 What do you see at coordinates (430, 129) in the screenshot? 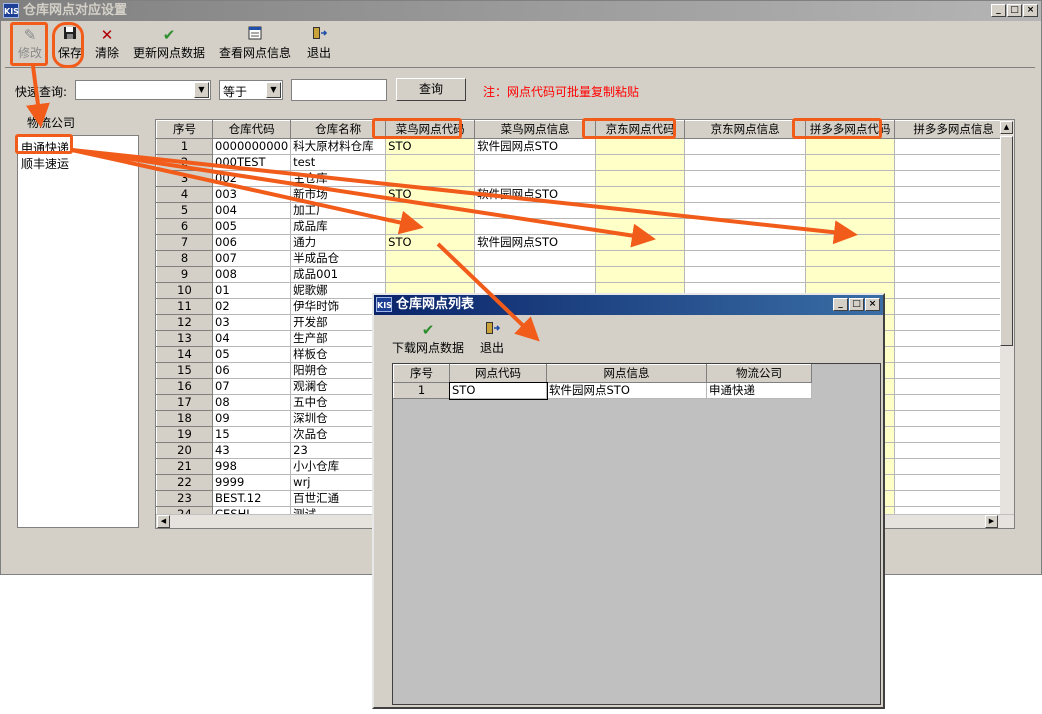
I see `grid-column-header: 菜鸟网点代码` at bounding box center [430, 129].